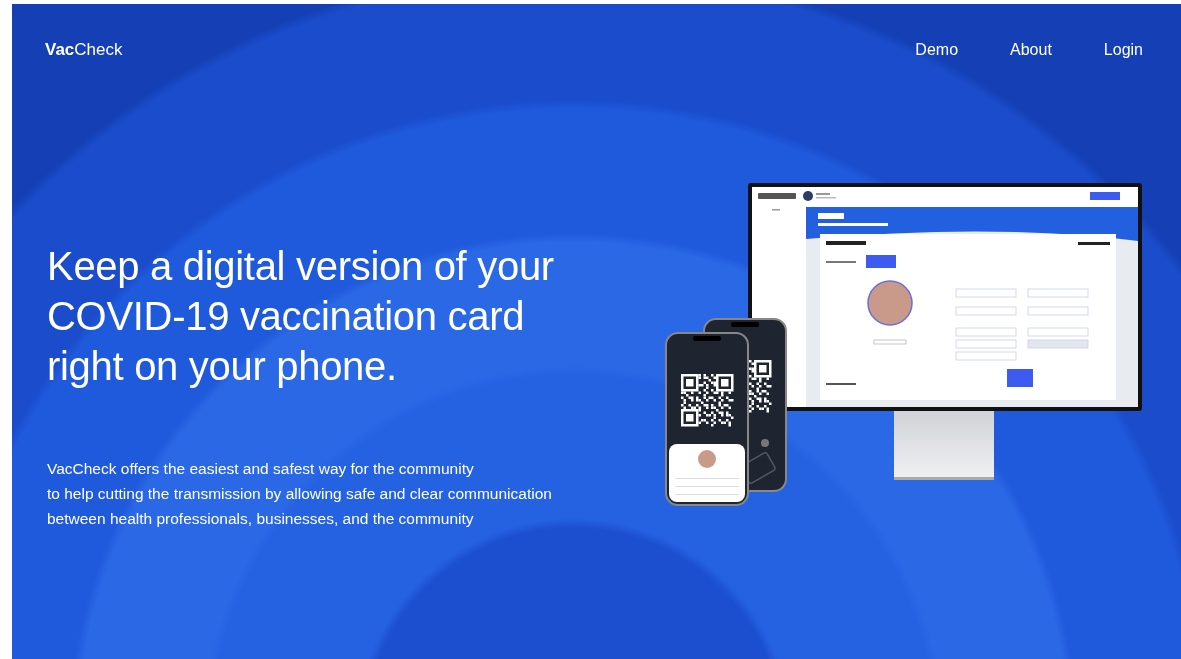 Image resolution: width=1181 pixels, height=659 pixels. What do you see at coordinates (301, 316) in the screenshot?
I see `headline: Keep a digital version of your COVID-19 vaccination card right on your phone.` at bounding box center [301, 316].